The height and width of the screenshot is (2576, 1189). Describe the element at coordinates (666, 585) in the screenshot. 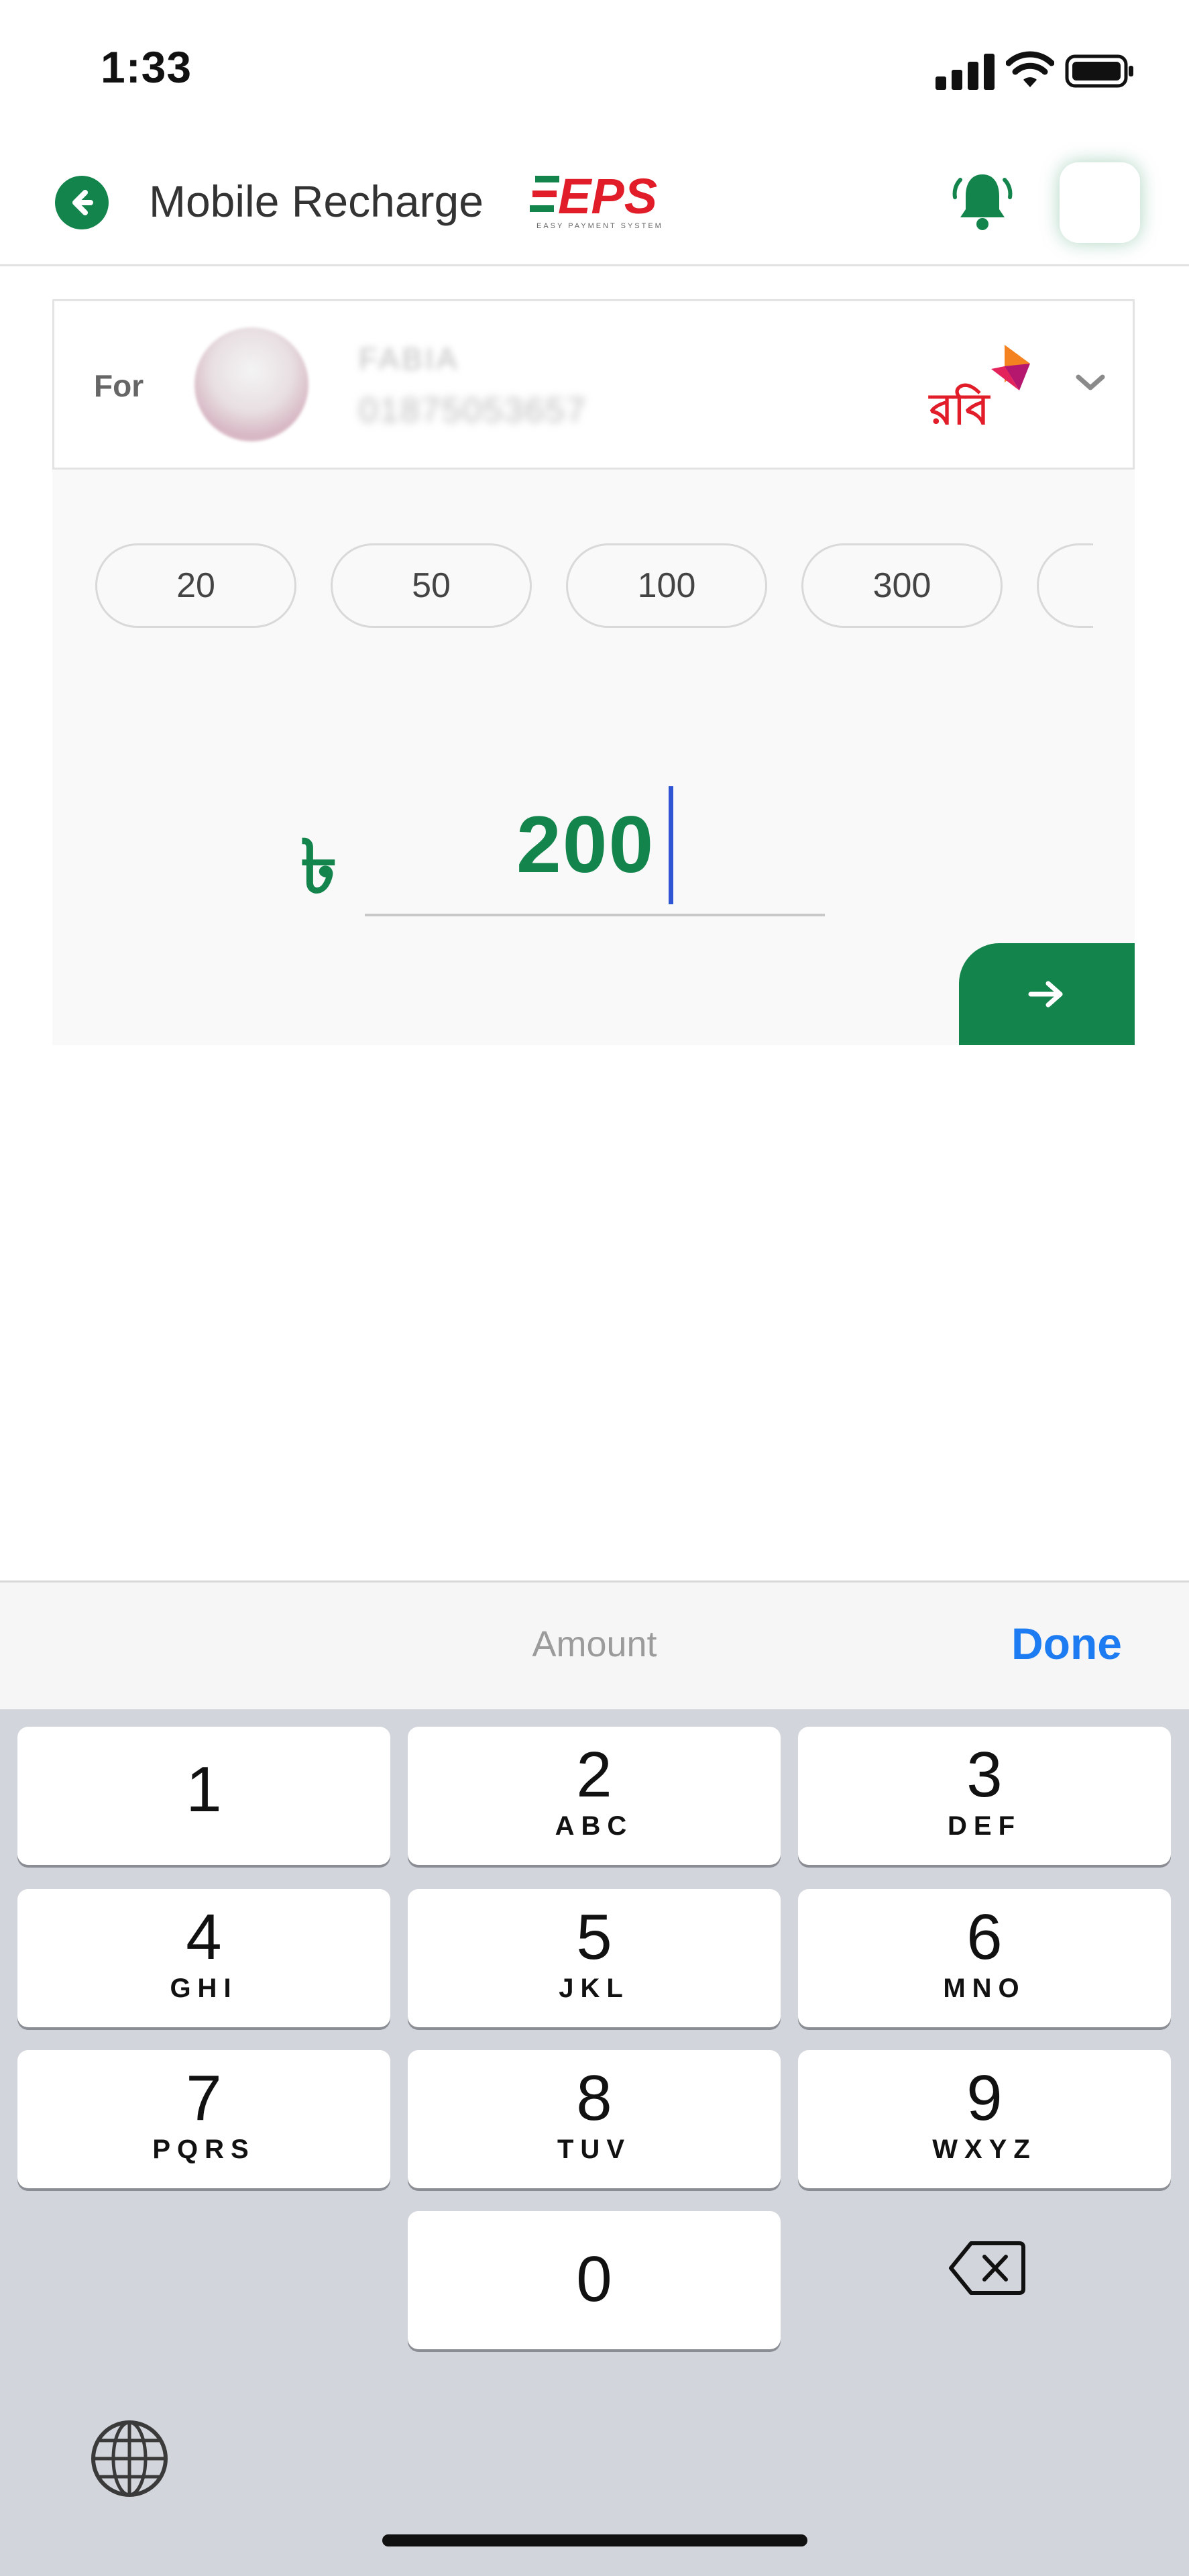

I see `quick-amount-chip: 100` at that location.